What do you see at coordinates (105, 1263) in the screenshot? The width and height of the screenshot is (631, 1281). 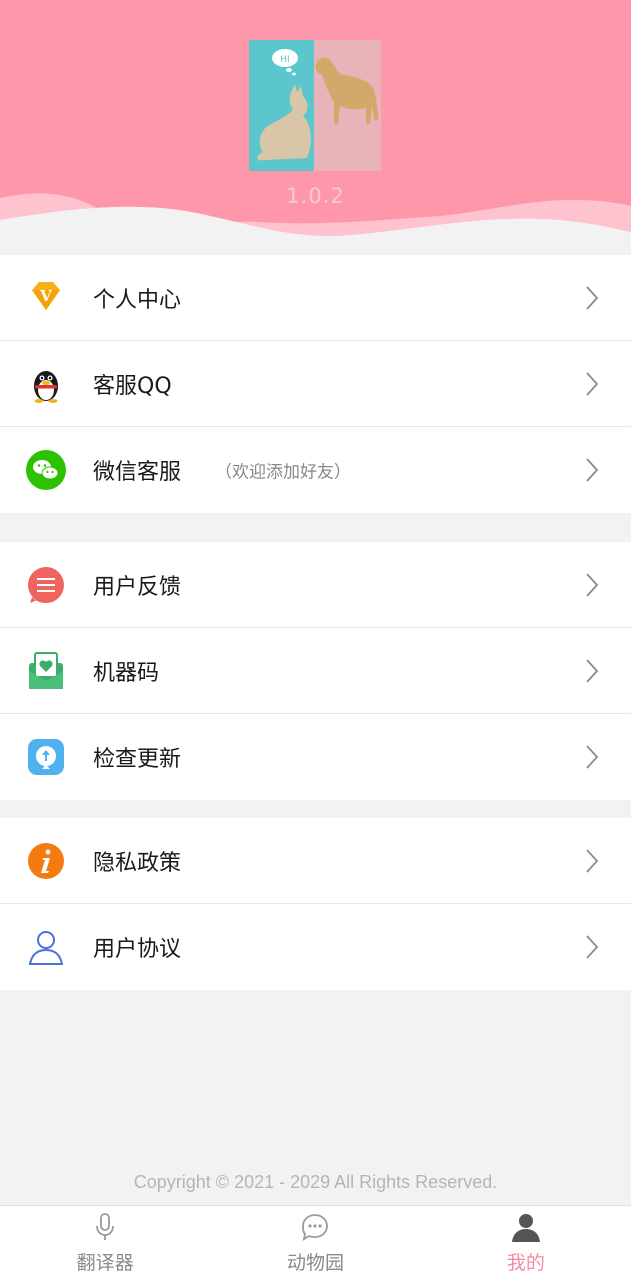 I see `tab-label: 翻译器` at bounding box center [105, 1263].